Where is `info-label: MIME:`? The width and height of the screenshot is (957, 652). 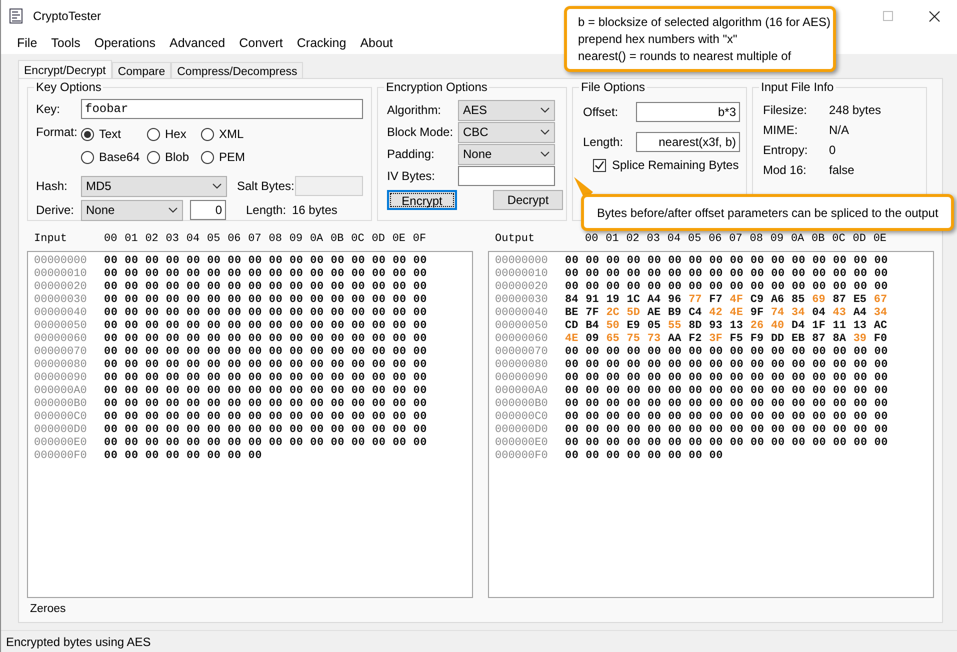 info-label: MIME: is located at coordinates (781, 130).